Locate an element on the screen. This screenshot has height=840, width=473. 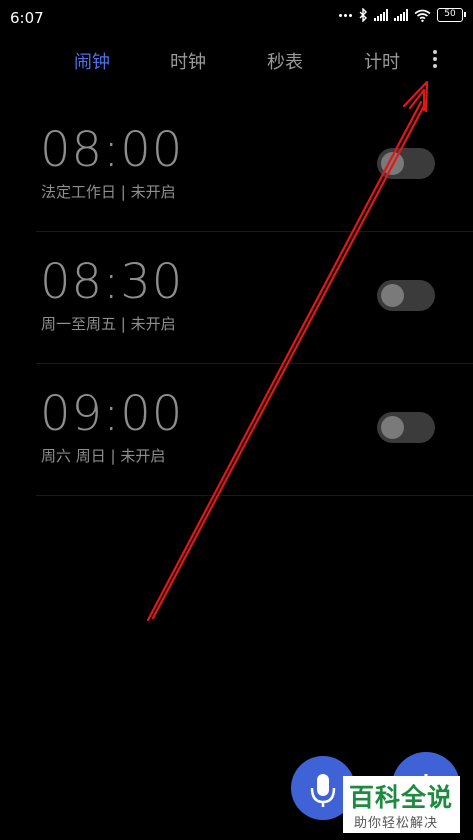
battery-icon: 50 is located at coordinates (451, 15).